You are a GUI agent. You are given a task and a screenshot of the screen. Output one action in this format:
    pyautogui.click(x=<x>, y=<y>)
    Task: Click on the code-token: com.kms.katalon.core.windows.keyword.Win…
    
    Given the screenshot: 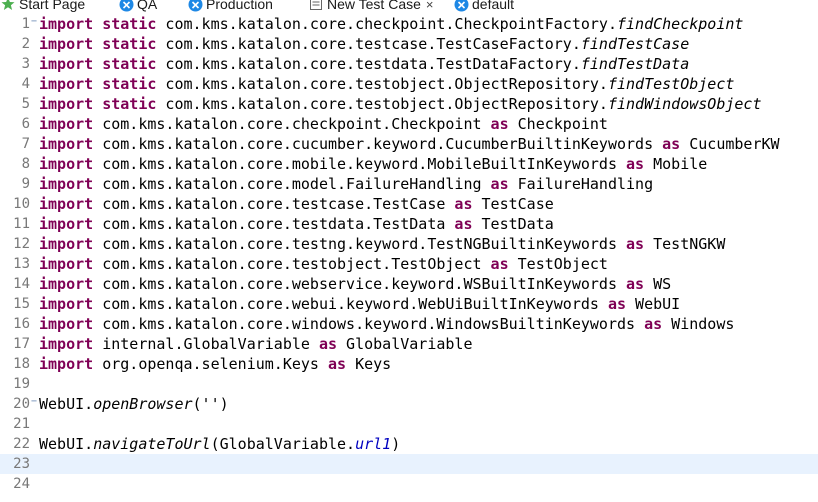 What is the action you would take?
    pyautogui.click(x=369, y=324)
    